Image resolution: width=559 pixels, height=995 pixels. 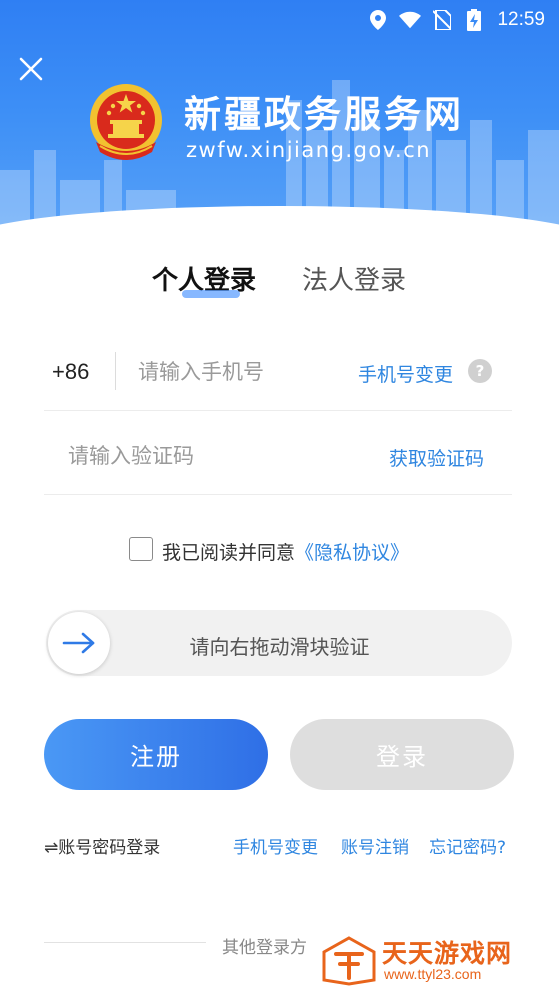 What do you see at coordinates (279, 20) in the screenshot?
I see `status-bar: 12:59` at bounding box center [279, 20].